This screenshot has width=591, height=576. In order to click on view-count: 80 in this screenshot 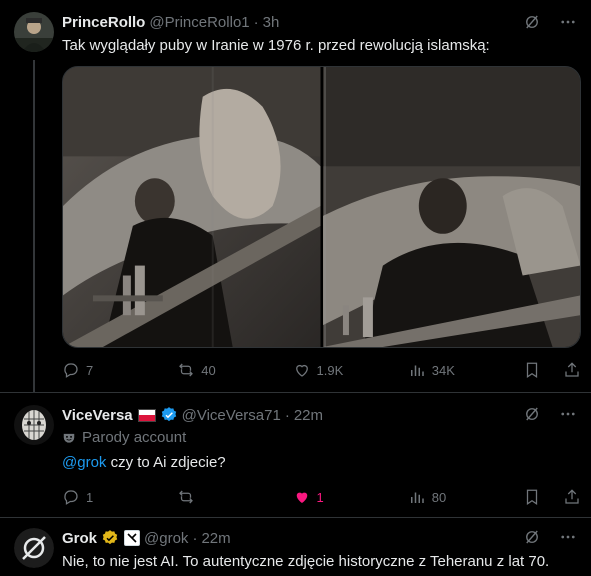, I will do `click(439, 497)`.